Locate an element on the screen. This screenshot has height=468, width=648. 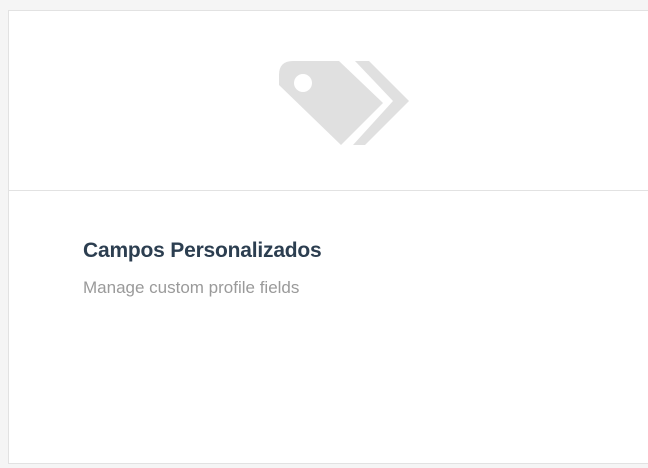
tags-icon is located at coordinates (336, 100).